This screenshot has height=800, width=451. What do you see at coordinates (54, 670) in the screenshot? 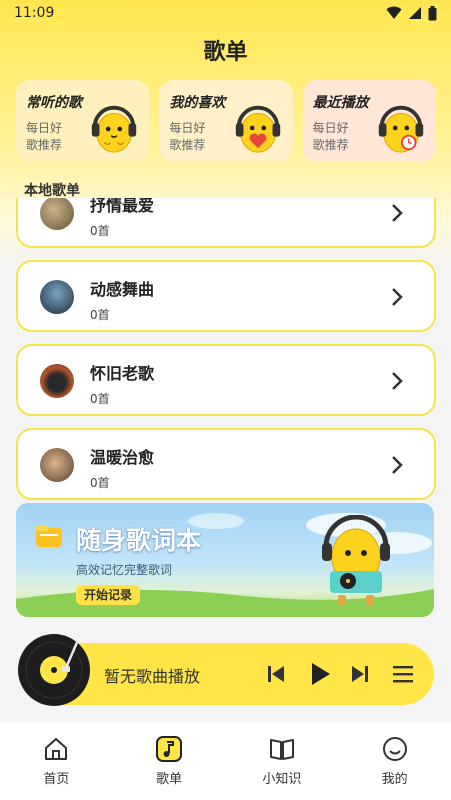
I see `vinyl-disc-icon` at bounding box center [54, 670].